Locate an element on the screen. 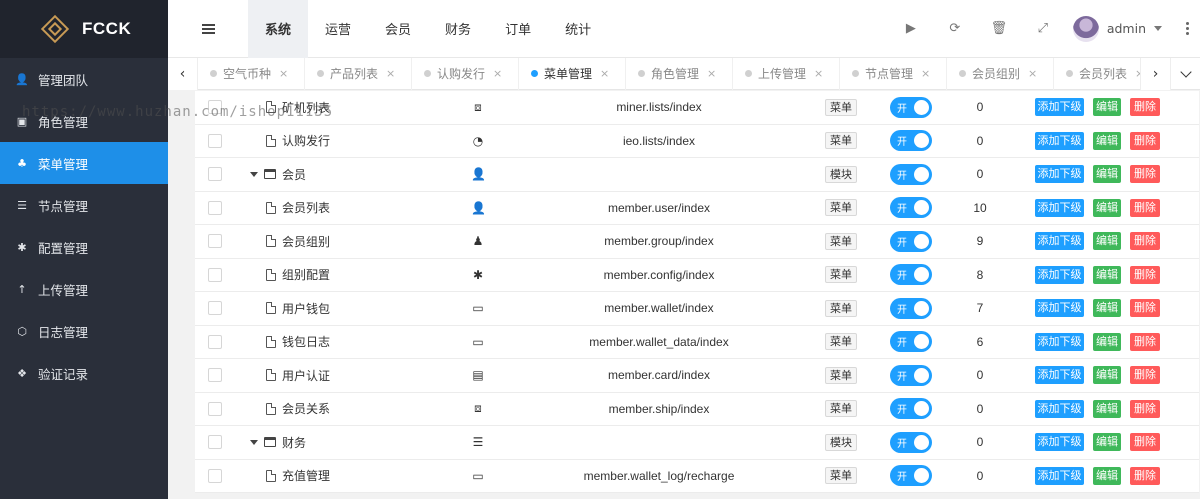 The width and height of the screenshot is (1200, 499). page-tab-0: 空气币种 × is located at coordinates (251, 73).